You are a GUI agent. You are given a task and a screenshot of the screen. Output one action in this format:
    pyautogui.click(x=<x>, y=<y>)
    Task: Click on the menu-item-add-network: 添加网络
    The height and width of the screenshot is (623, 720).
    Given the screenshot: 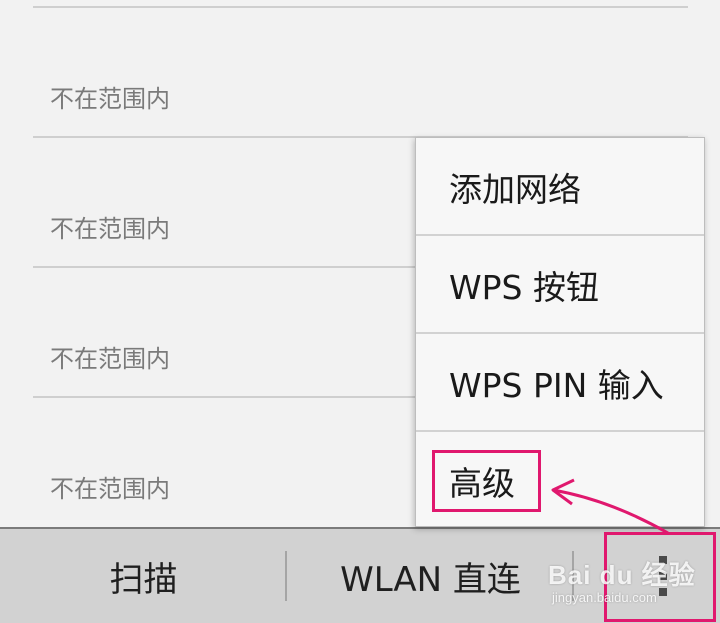 What is the action you would take?
    pyautogui.click(x=560, y=186)
    